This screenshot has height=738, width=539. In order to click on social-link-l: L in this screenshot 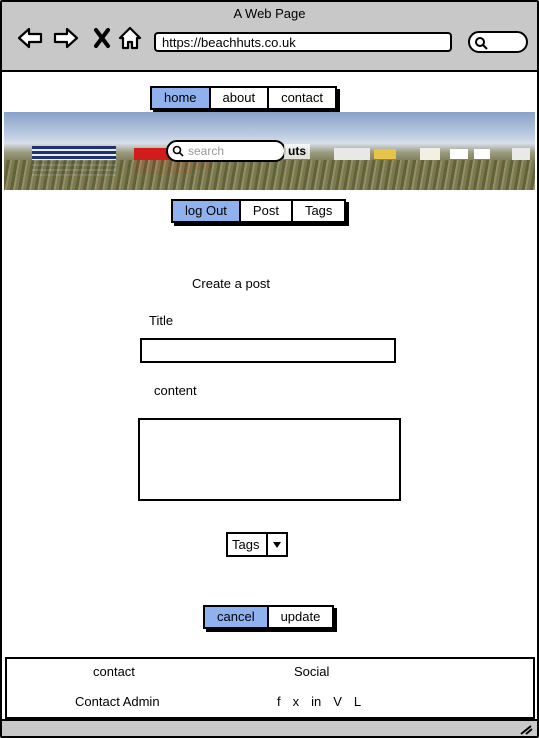, I will do `click(357, 701)`.